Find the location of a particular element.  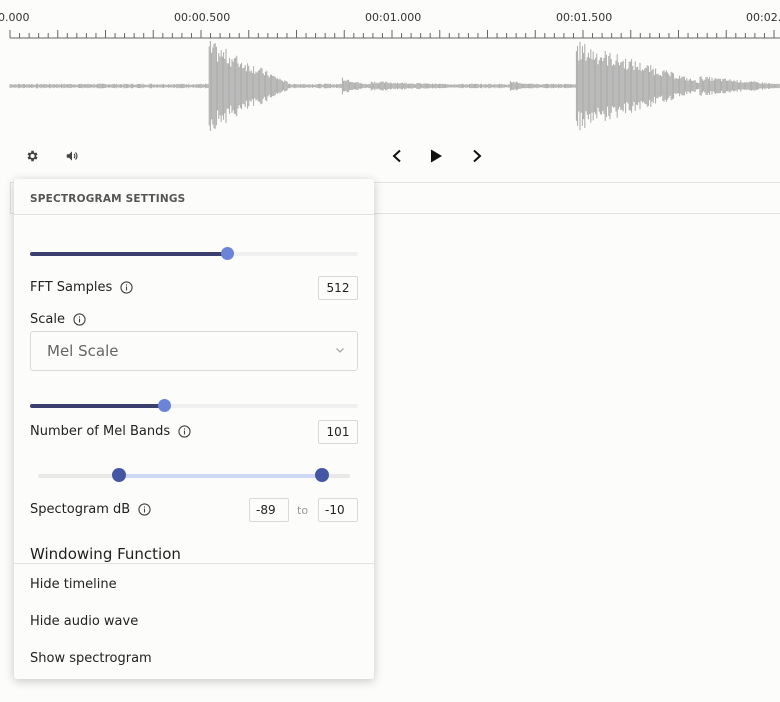

db-min-input: -89 is located at coordinates (269, 510).